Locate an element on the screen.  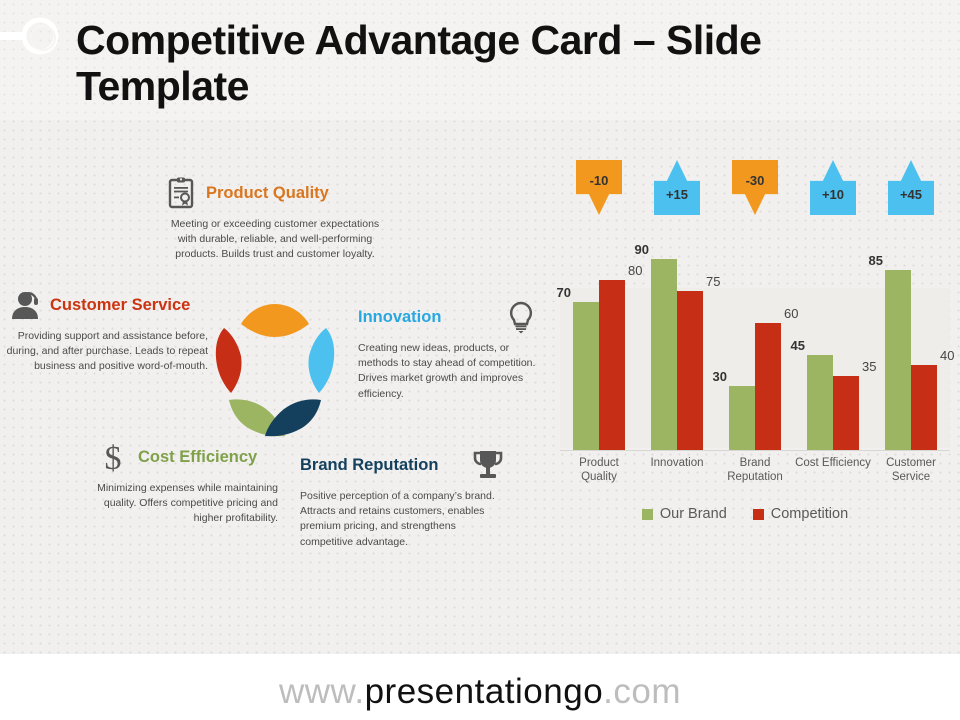
legend-item: Competition is located at coordinates (800, 514).